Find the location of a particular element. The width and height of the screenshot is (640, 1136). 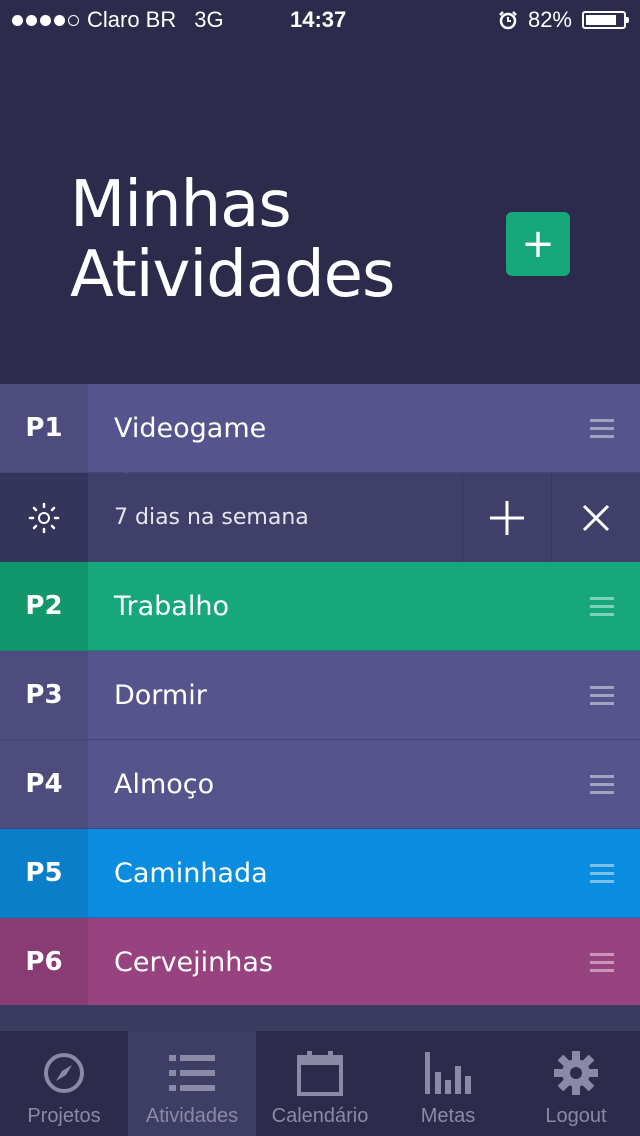

activity-name: Dormir is located at coordinates (160, 695).